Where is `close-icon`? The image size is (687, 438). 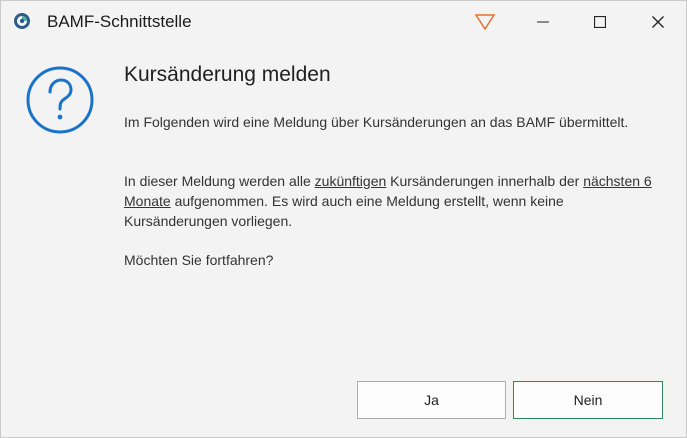
close-icon is located at coordinates (658, 22).